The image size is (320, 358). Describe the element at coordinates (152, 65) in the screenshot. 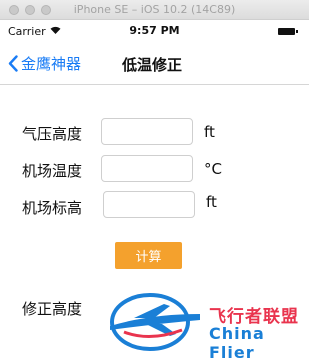

I see `page-title: 低温修正` at that location.